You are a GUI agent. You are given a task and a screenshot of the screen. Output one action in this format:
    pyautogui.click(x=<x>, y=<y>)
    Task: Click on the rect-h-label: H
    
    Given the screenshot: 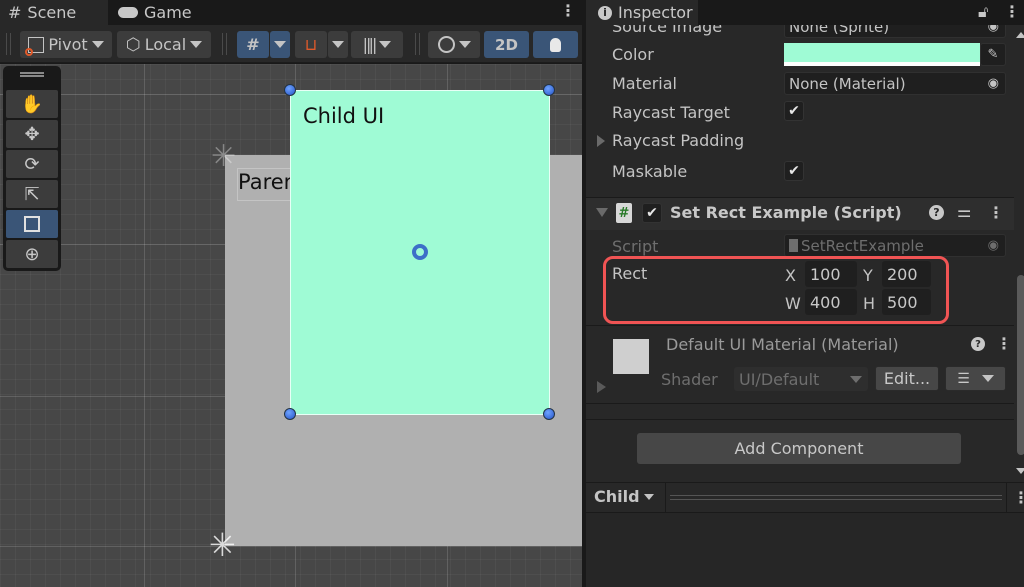 What is the action you would take?
    pyautogui.click(x=869, y=303)
    